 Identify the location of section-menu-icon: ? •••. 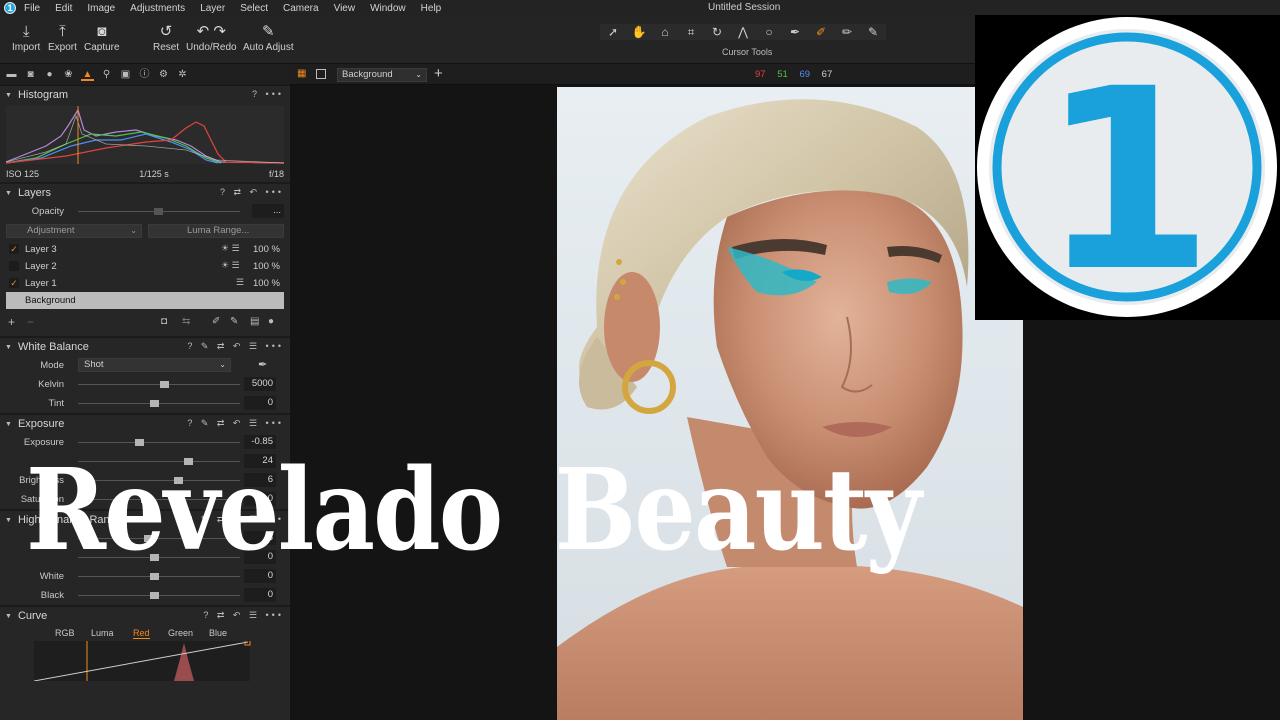
(268, 94).